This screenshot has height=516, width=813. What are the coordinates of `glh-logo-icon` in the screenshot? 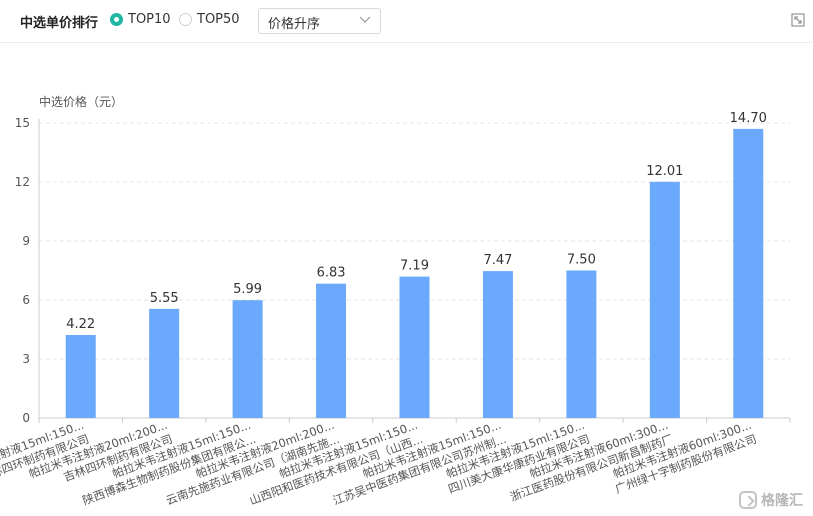 It's located at (748, 500).